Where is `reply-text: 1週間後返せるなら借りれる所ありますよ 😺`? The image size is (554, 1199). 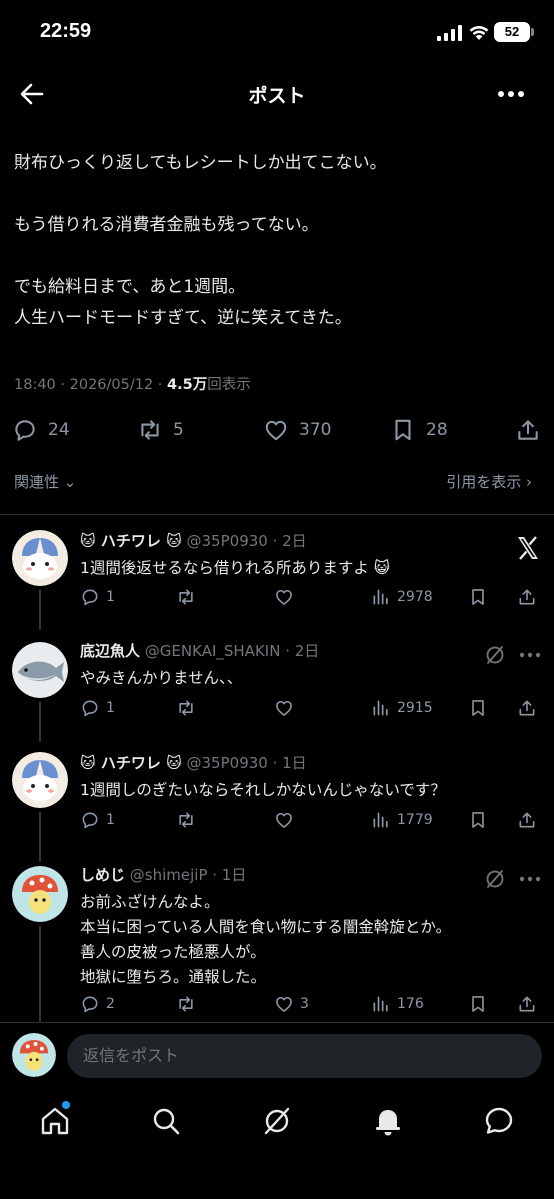
reply-text: 1週間後返せるなら借りれる所ありますよ 😺 is located at coordinates (235, 568).